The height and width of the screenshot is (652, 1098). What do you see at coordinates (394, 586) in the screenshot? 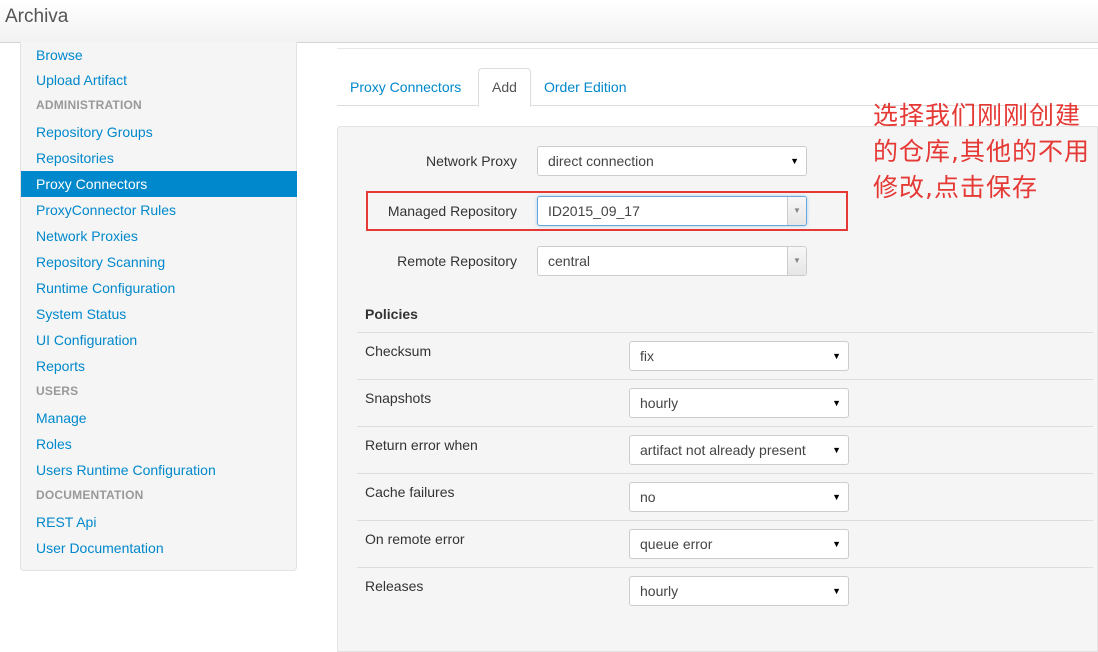
I see `policy-label: Releases` at bounding box center [394, 586].